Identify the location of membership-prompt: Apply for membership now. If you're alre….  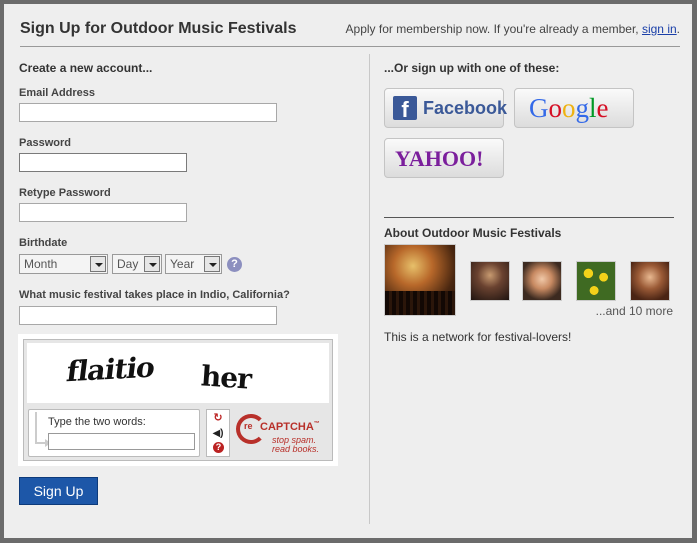
(513, 29).